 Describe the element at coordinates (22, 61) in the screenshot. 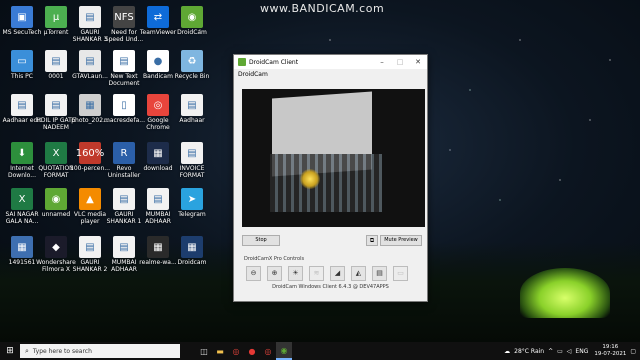

I see `computer-icon: ▭` at that location.